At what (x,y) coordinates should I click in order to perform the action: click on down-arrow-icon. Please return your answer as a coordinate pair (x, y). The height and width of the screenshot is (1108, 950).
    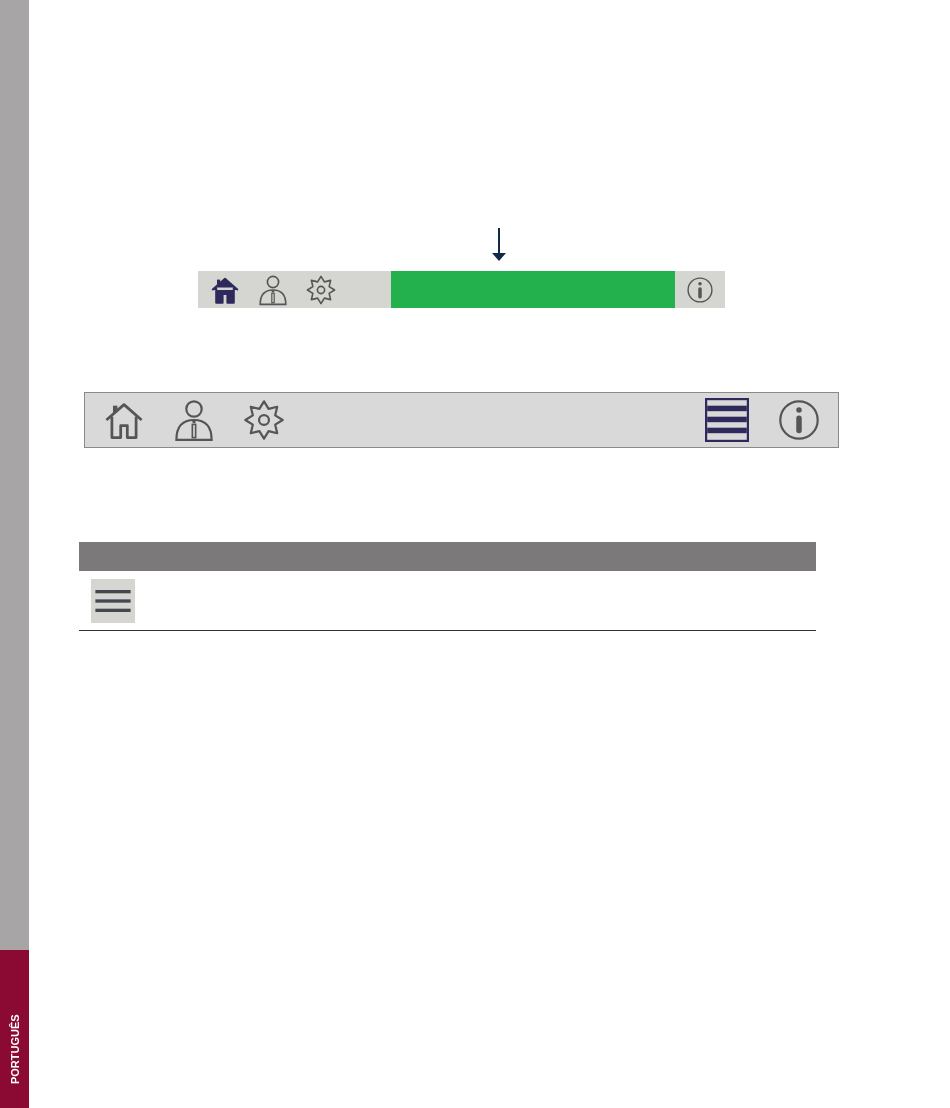
    Looking at the image, I should click on (499, 244).